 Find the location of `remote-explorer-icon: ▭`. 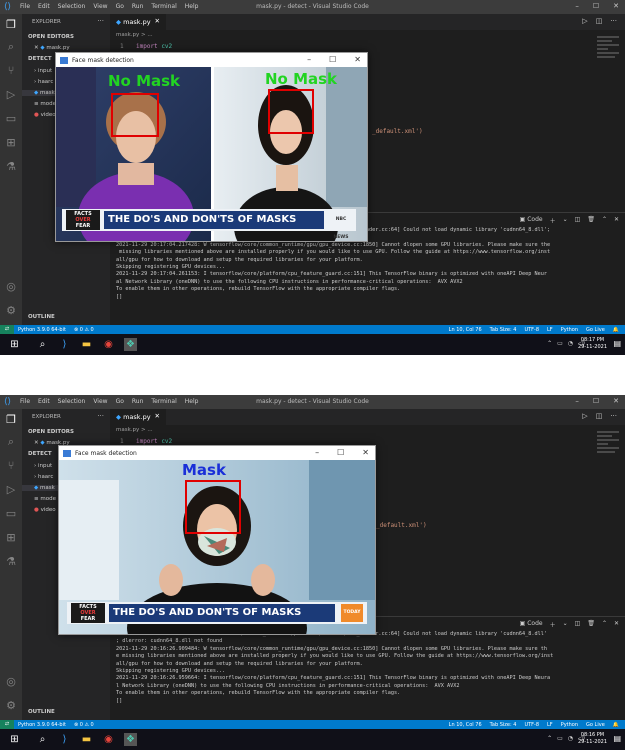

remote-explorer-icon: ▭ is located at coordinates (11, 514).